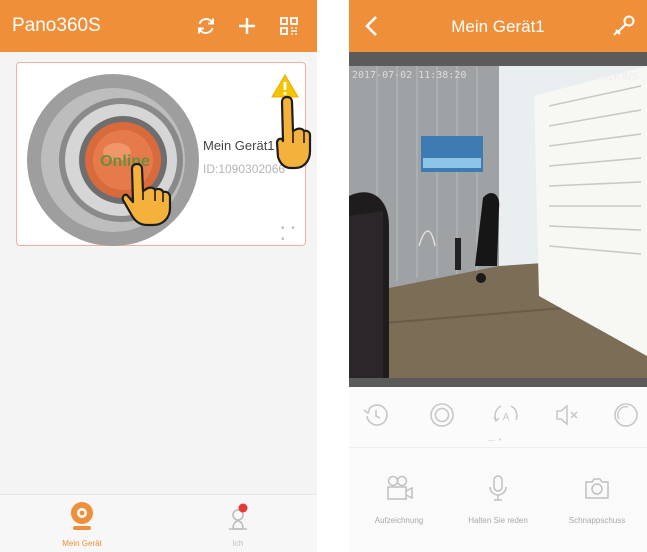 The height and width of the screenshot is (552, 647). What do you see at coordinates (82, 543) in the screenshot?
I see `nav-label: Mein Gerät` at bounding box center [82, 543].